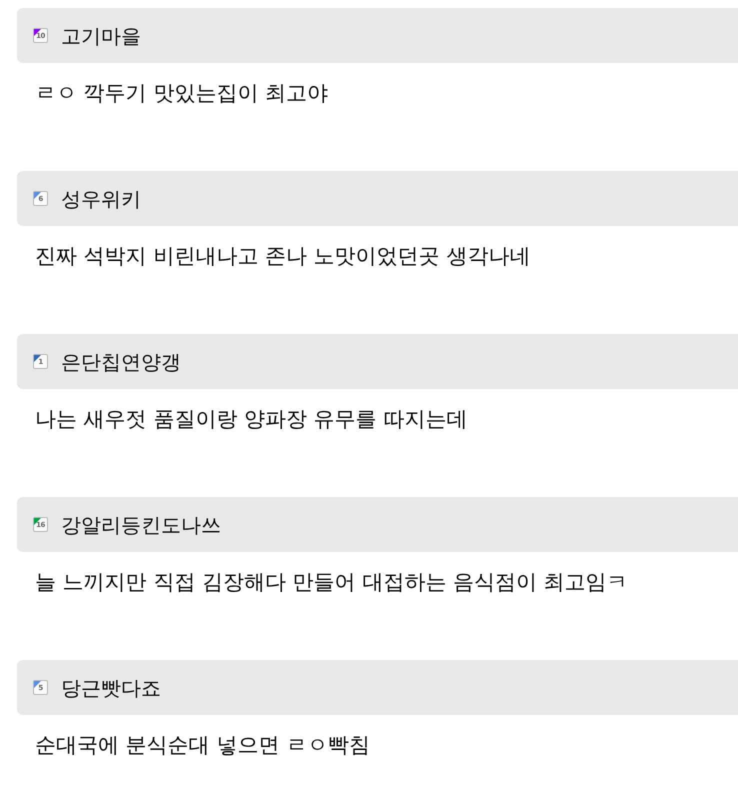  Describe the element at coordinates (121, 361) in the screenshot. I see `author-name: 은단칩연양갱` at that location.